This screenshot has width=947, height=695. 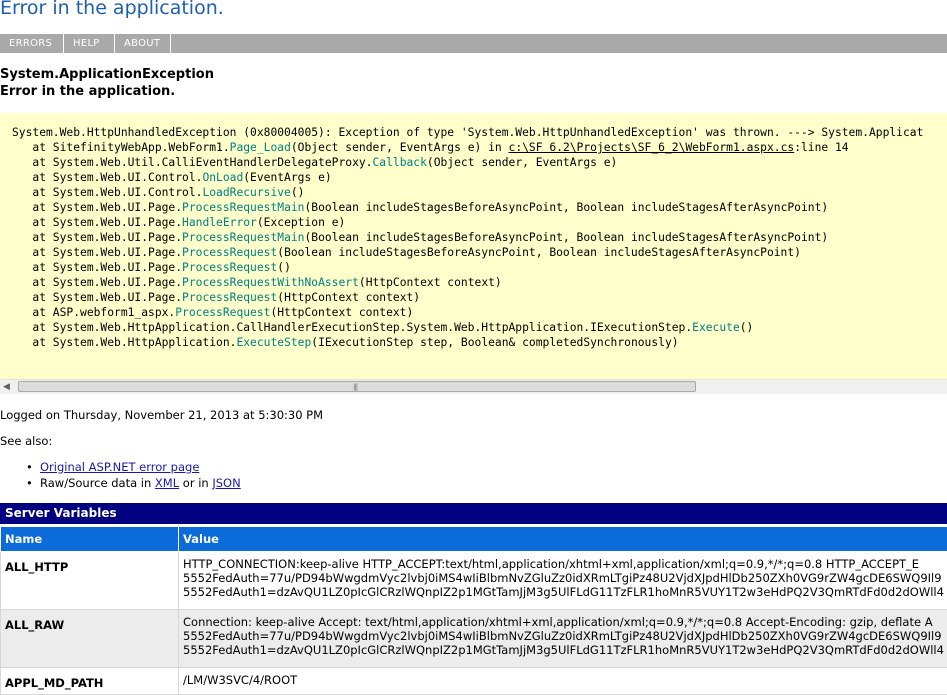 What do you see at coordinates (158, 192) in the screenshot?
I see `stack-frame: at System.Web.UI.Control.LoadRecursive()` at bounding box center [158, 192].